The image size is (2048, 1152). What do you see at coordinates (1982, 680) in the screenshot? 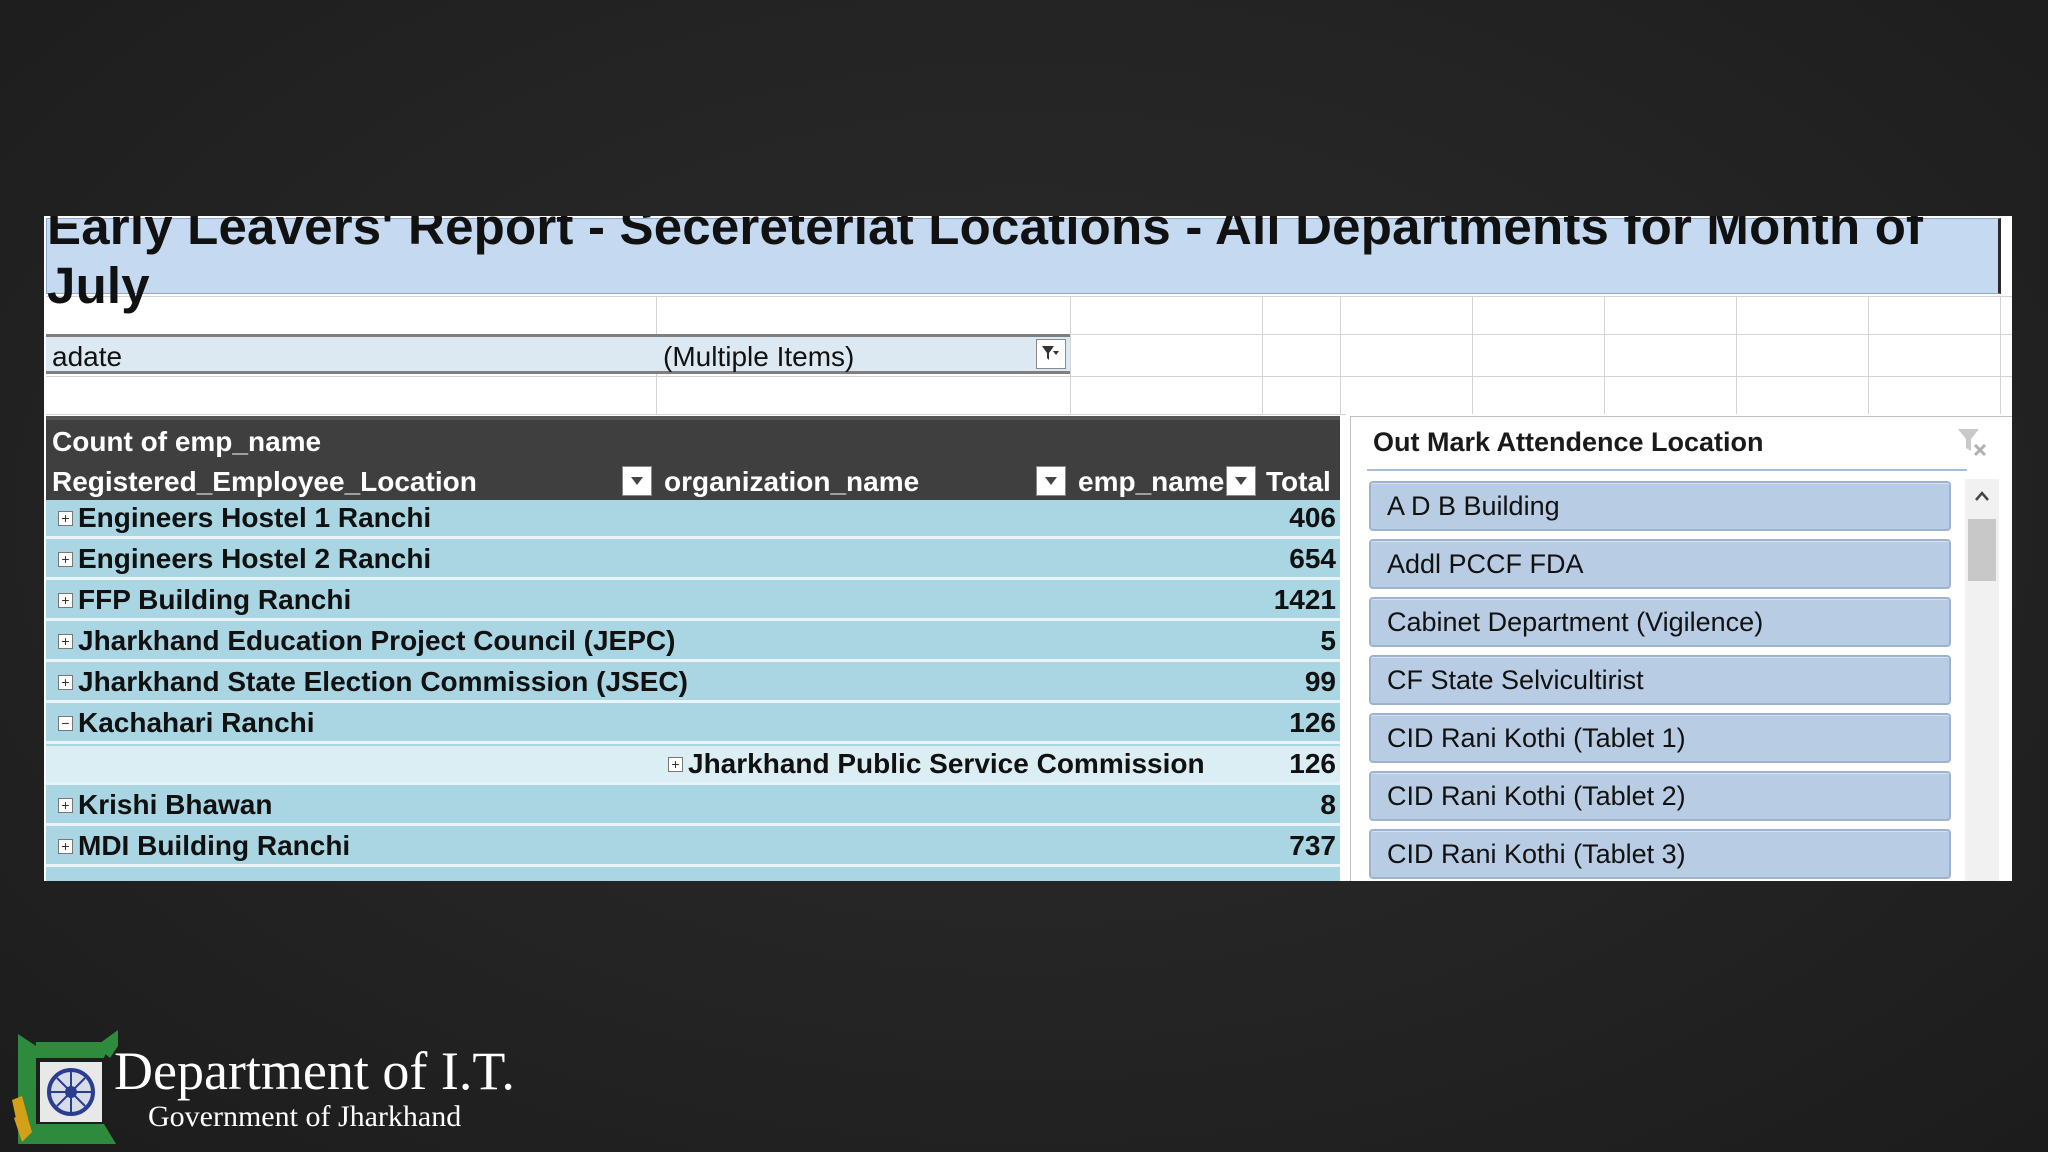
I see `slicer-scrollbar` at bounding box center [1982, 680].